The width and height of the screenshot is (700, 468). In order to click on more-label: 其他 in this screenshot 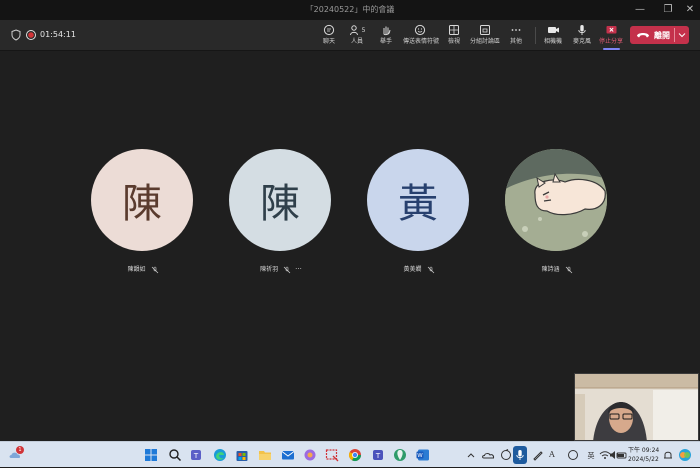, I will do `click(515, 41)`.